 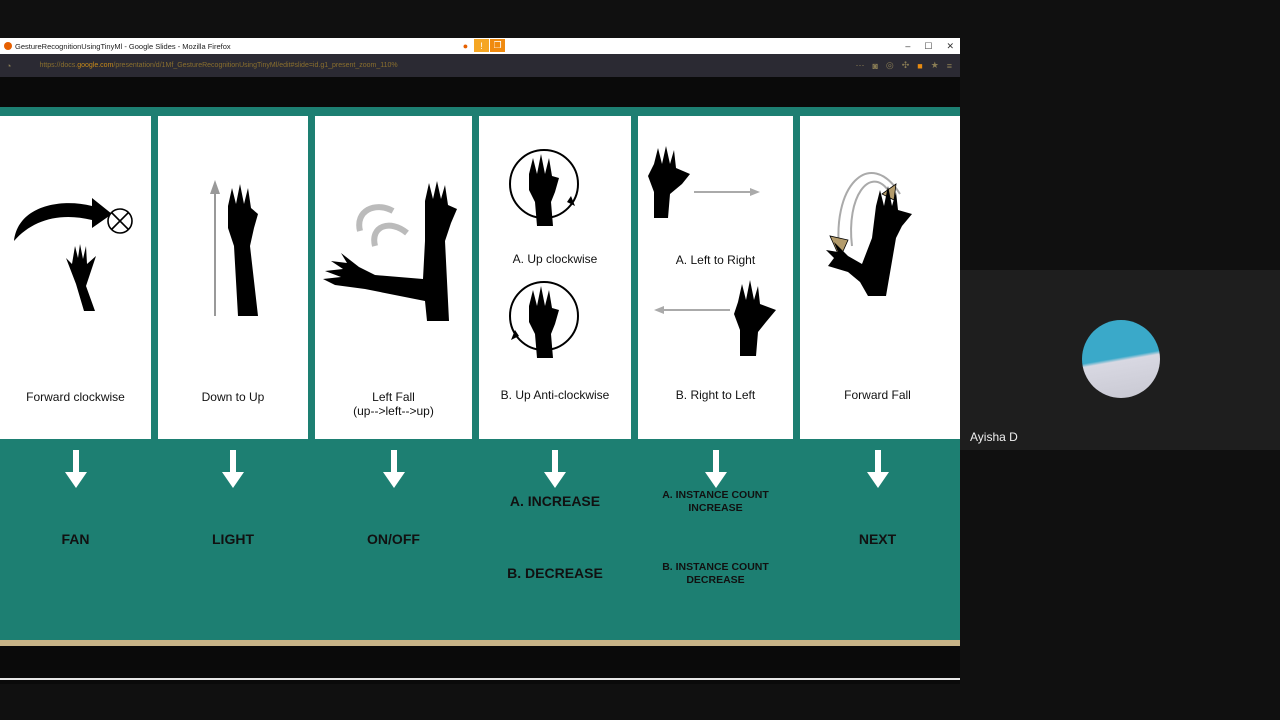 I want to click on gesture-column-3: Left Fall (up-->left-->up) ON/OFF, so click(x=393, y=381).